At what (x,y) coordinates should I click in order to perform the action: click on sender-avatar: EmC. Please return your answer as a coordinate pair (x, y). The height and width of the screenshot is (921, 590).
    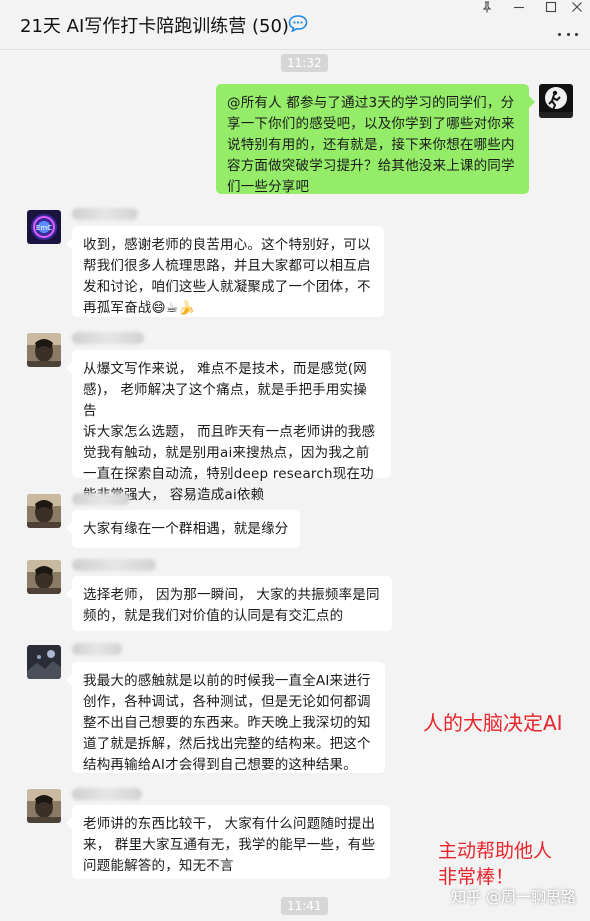
    Looking at the image, I should click on (44, 227).